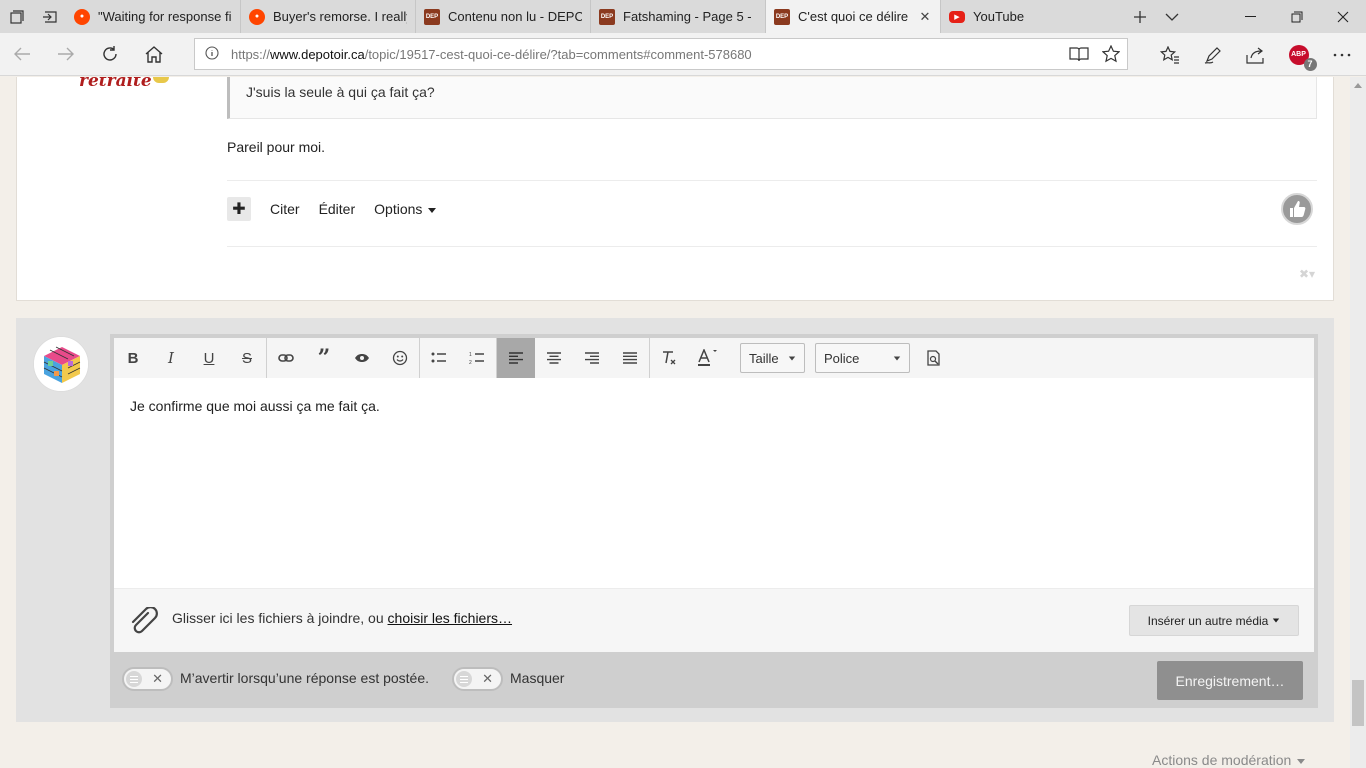  I want to click on hide-label: Masquer, so click(537, 678).